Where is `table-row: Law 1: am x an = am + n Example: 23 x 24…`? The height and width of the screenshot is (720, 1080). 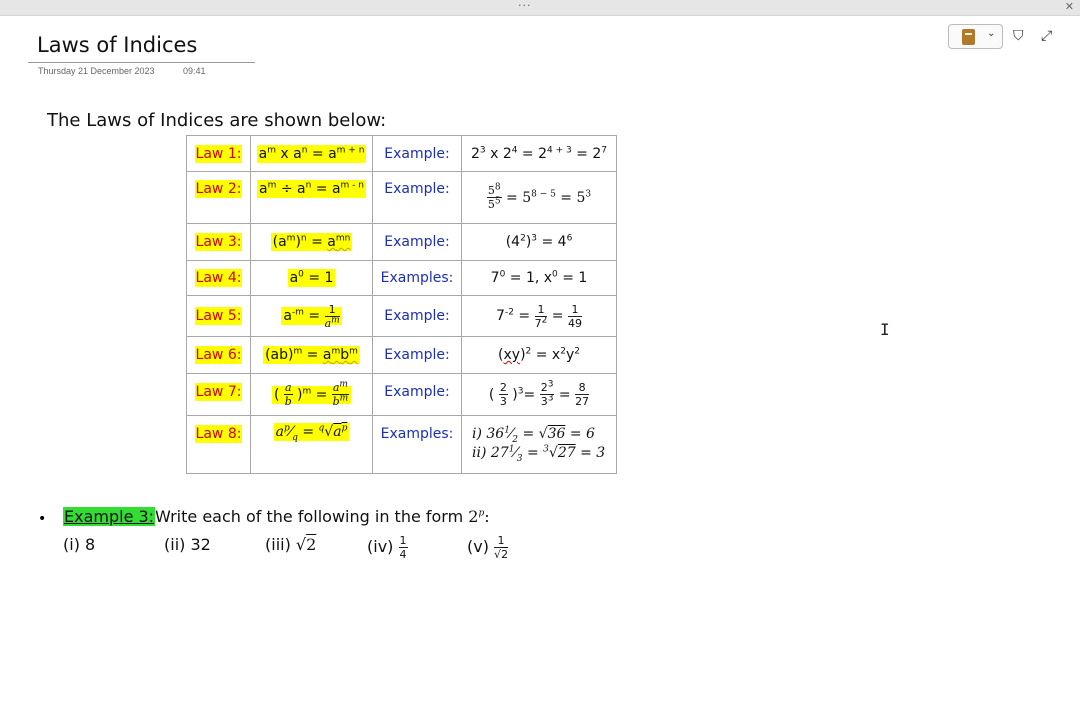 table-row: Law 1: am x an = am + n Example: 23 x 24… is located at coordinates (401, 153).